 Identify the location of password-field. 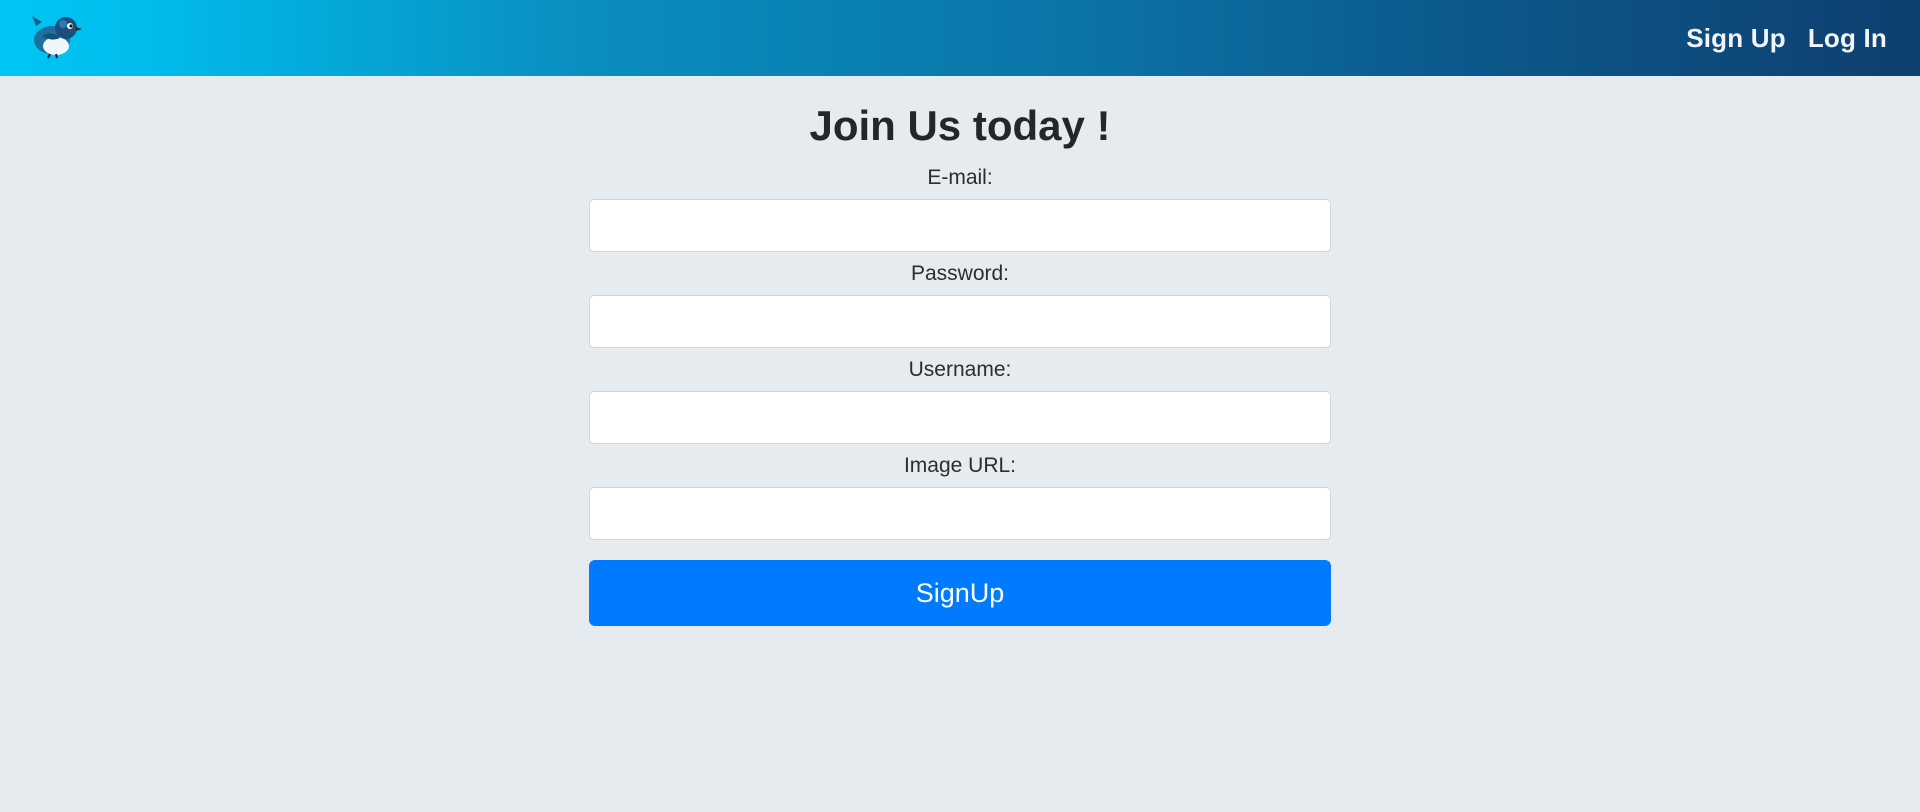
(960, 321).